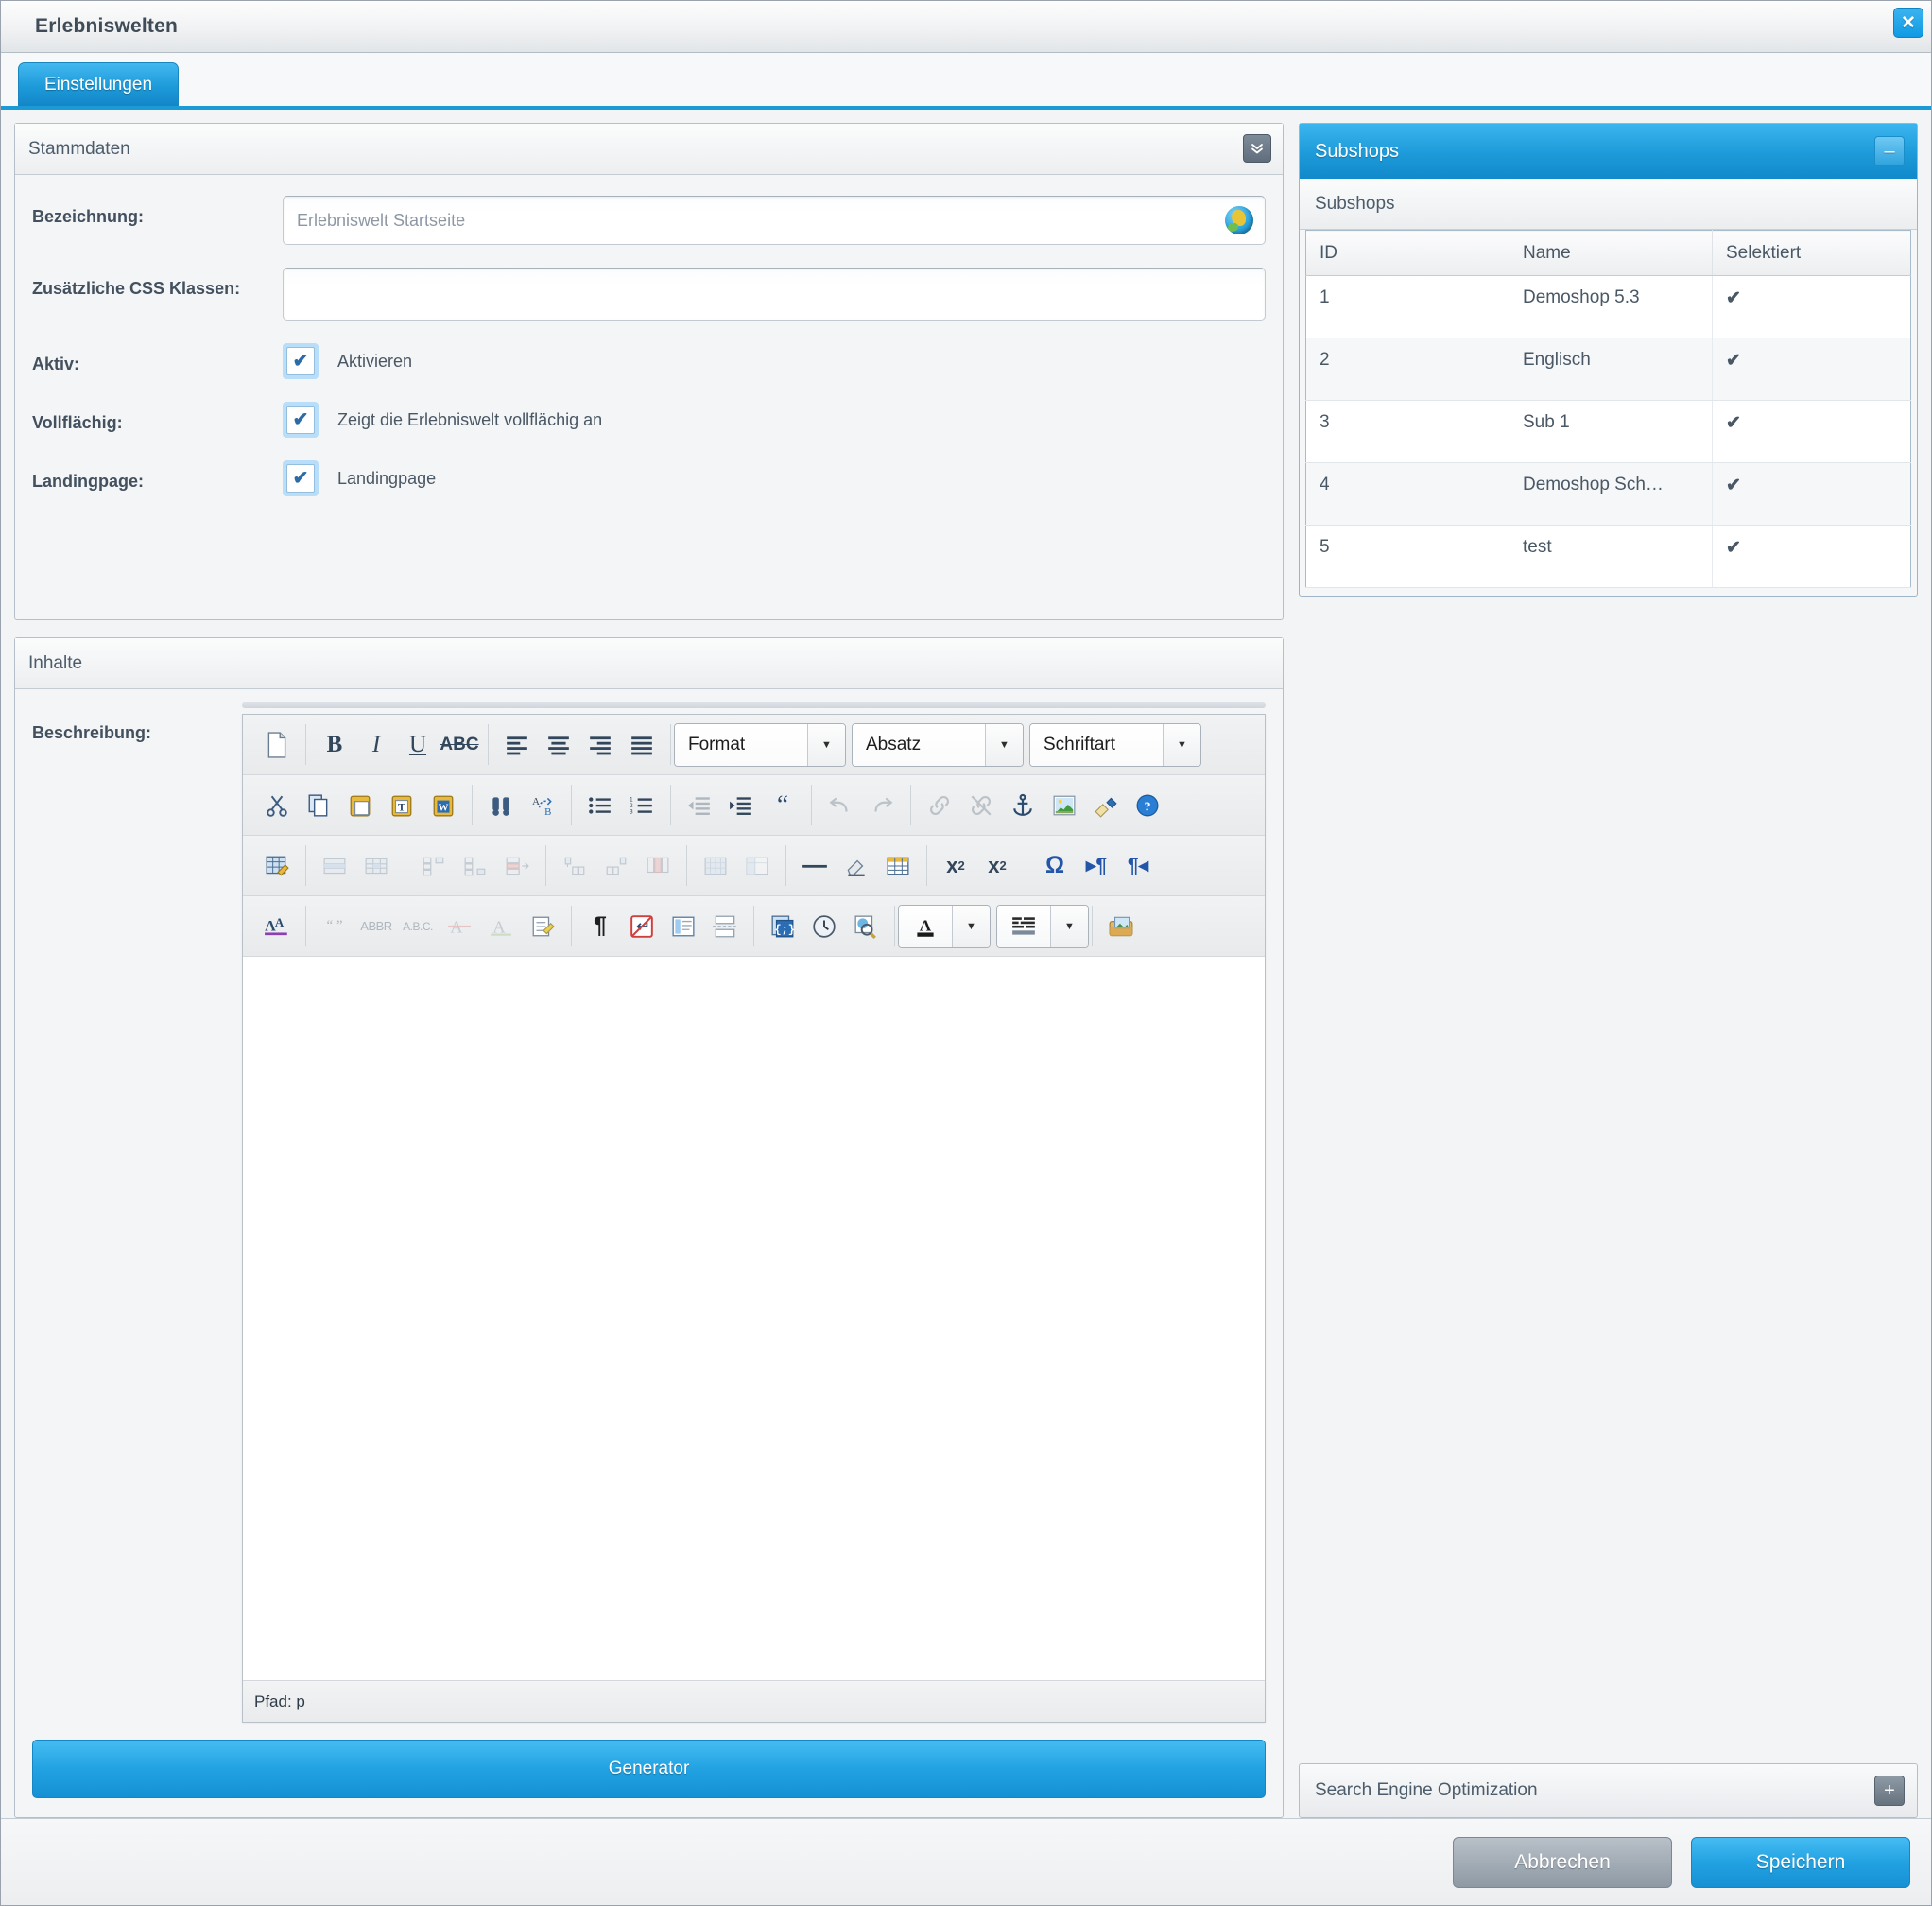 The height and width of the screenshot is (1906, 1932). What do you see at coordinates (600, 745) in the screenshot?
I see `align-right-icon` at bounding box center [600, 745].